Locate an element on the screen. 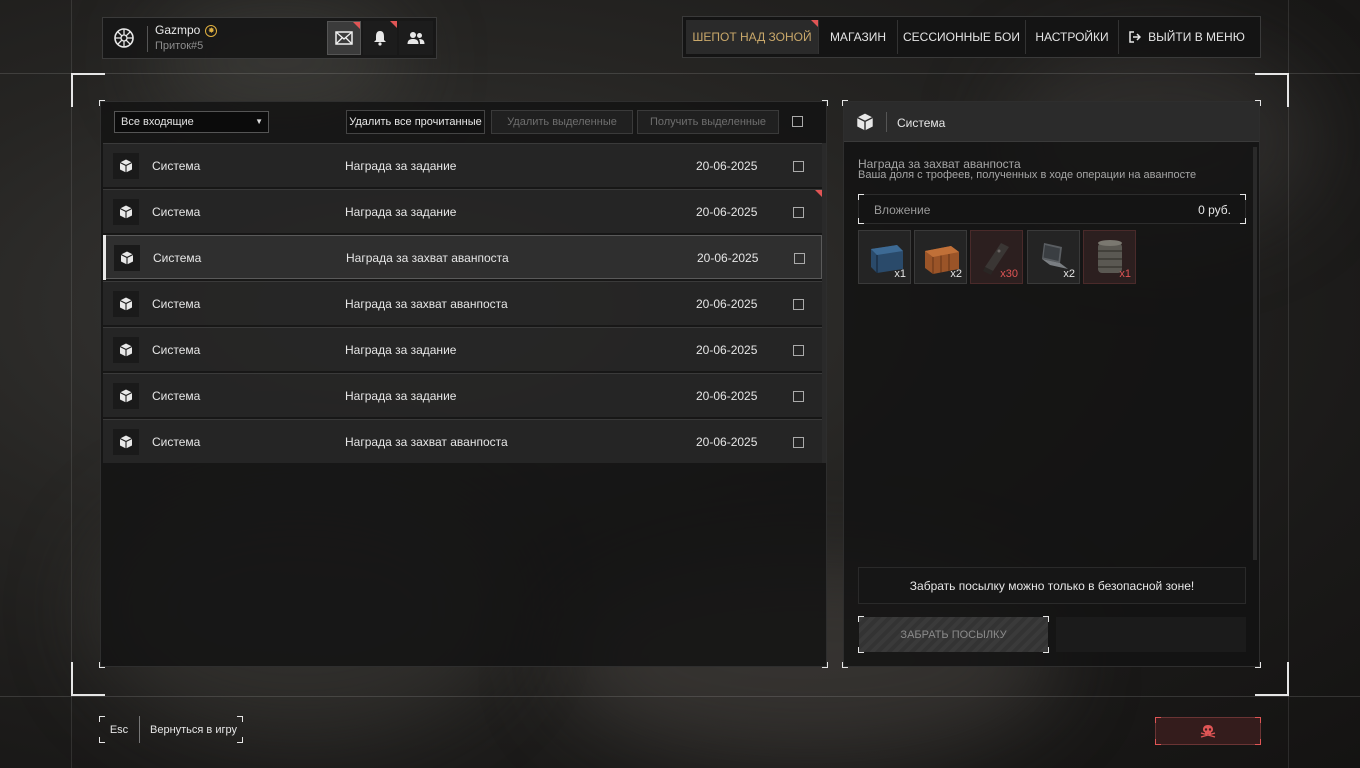  list-scrollbar is located at coordinates (824, 303).